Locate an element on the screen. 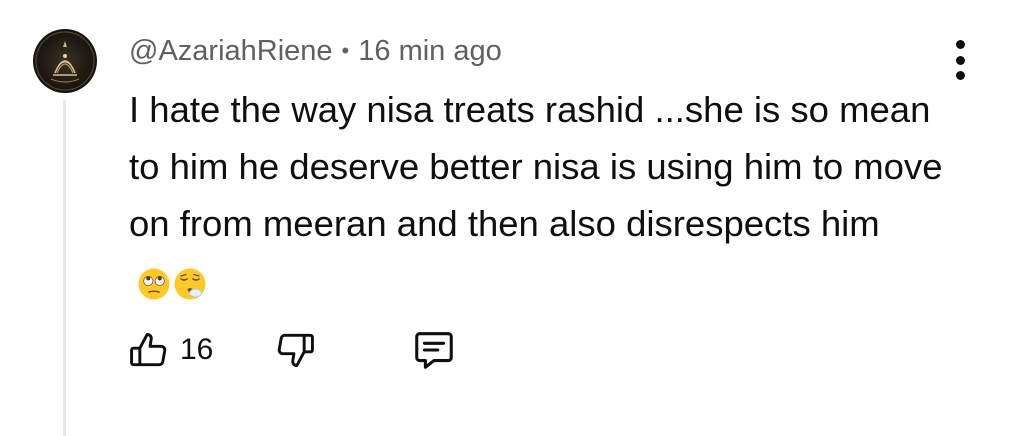  avatar-calligraphy-image is located at coordinates (65, 61).